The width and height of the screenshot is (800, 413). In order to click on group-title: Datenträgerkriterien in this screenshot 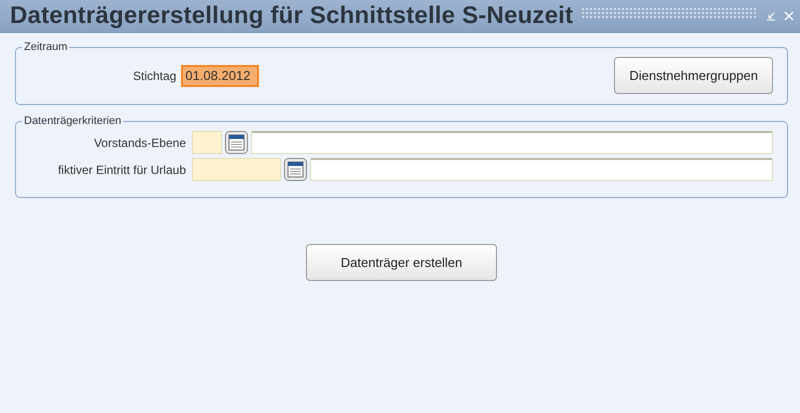, I will do `click(72, 121)`.